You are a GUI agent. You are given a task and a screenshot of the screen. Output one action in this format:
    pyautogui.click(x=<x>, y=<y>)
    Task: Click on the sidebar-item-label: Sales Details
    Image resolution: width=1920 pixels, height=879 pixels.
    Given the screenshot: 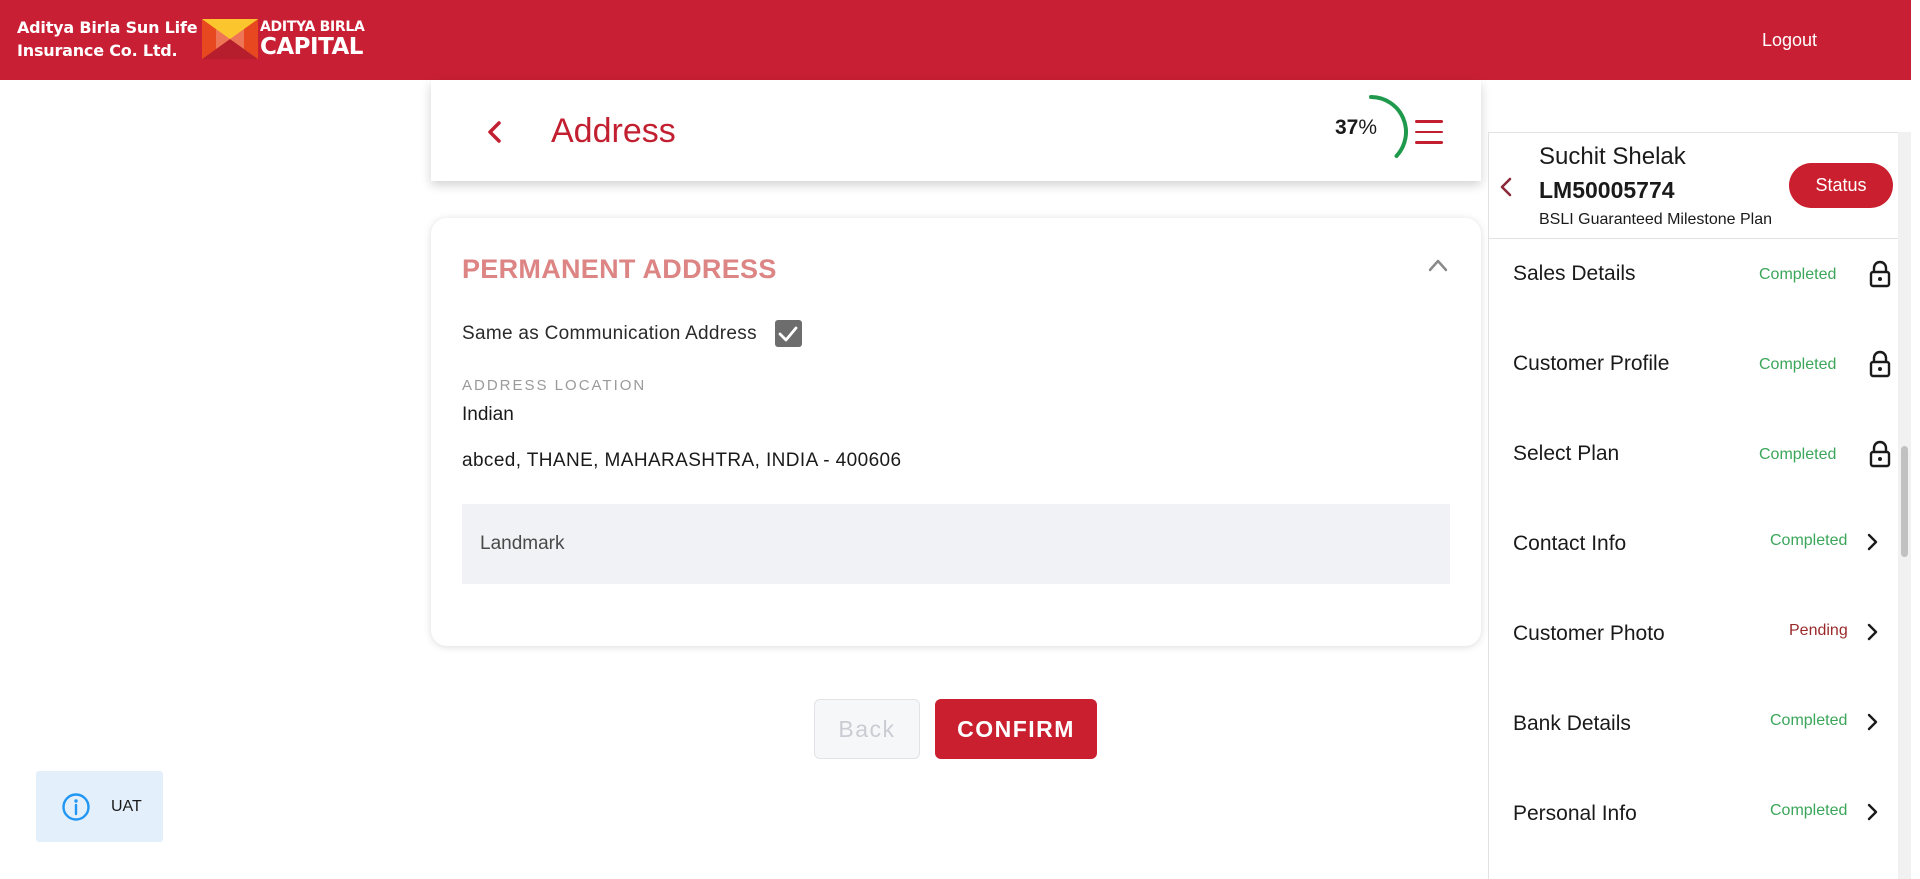 What is the action you would take?
    pyautogui.click(x=1574, y=273)
    